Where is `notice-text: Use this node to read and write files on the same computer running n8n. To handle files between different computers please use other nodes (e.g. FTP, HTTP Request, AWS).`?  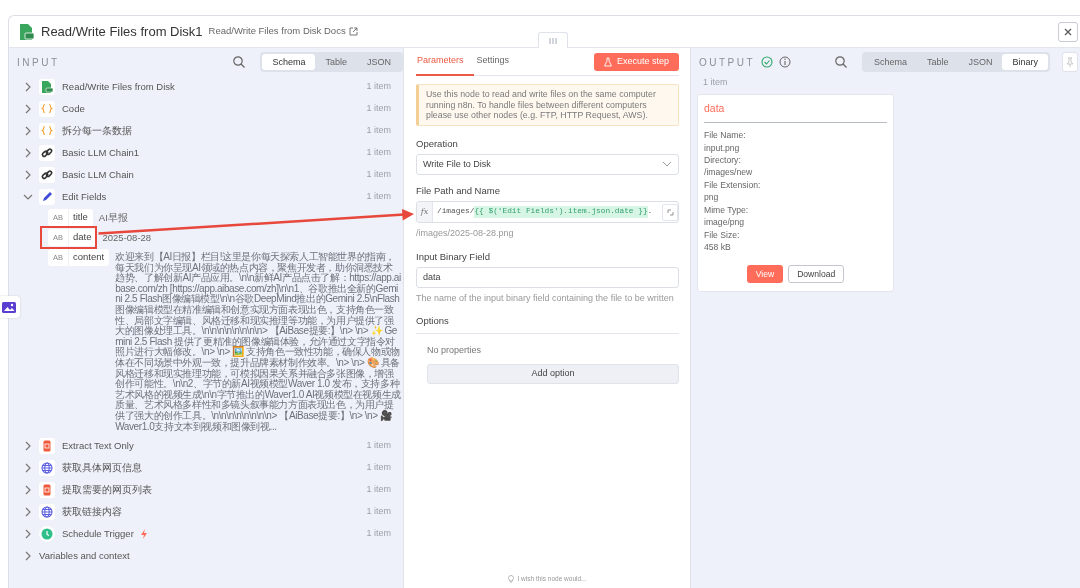
notice-text: Use this node to read and write files on the same computer running n8n. To handle files between different computers please use other nodes (e.g. FTP, HTTP Request, AWS). is located at coordinates (547, 105).